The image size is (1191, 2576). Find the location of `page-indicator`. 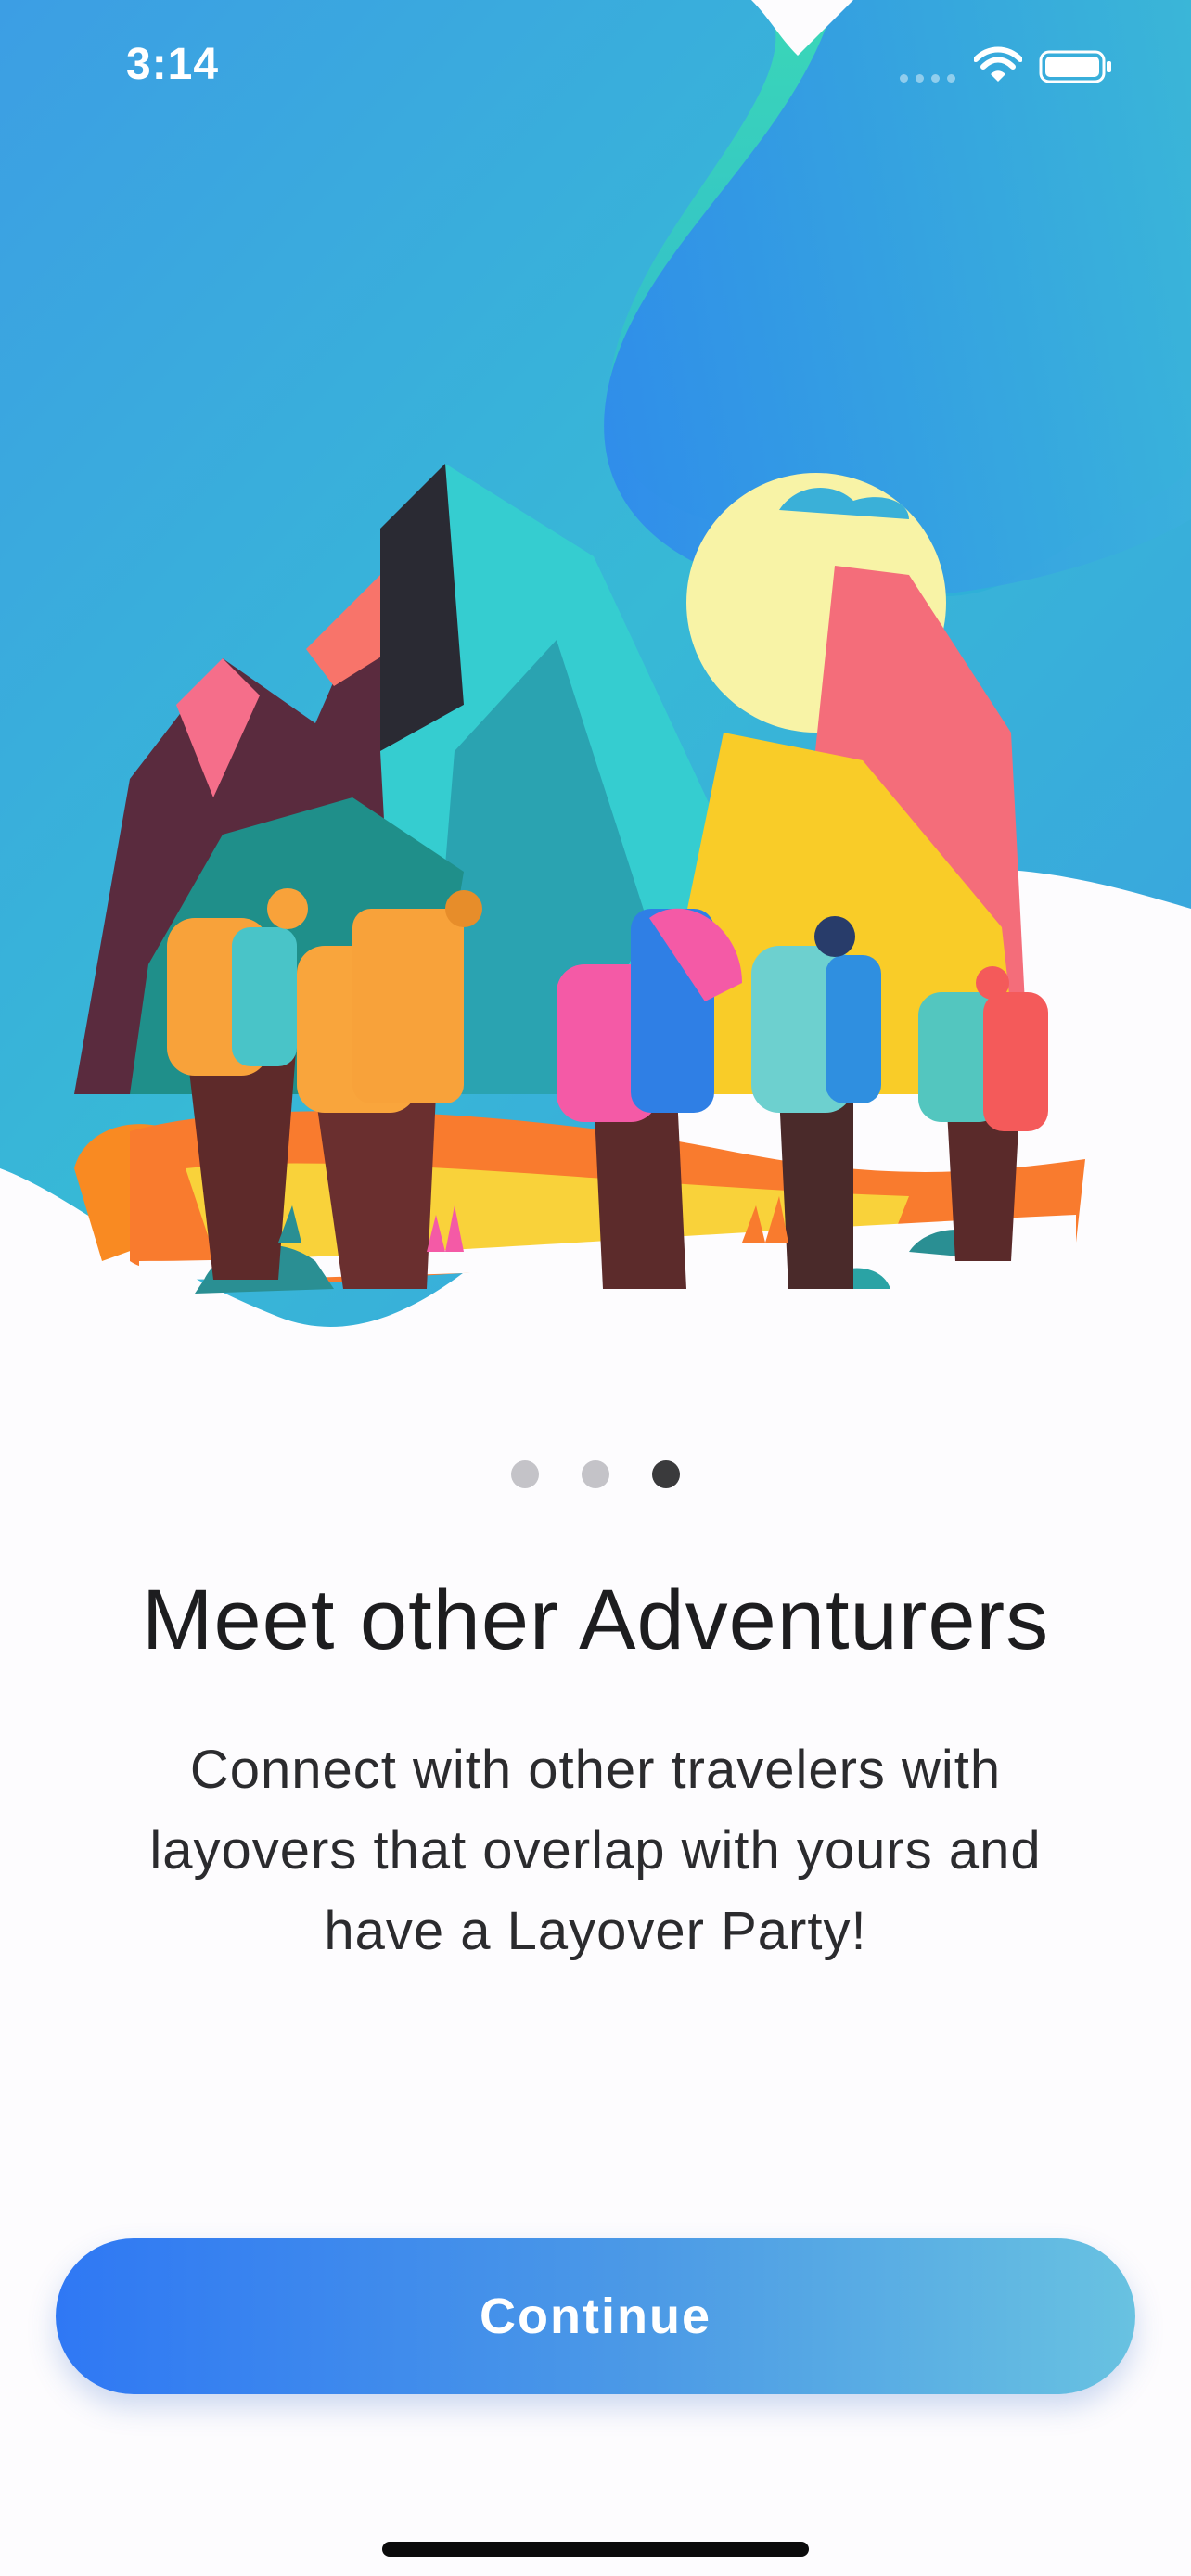

page-indicator is located at coordinates (595, 1474).